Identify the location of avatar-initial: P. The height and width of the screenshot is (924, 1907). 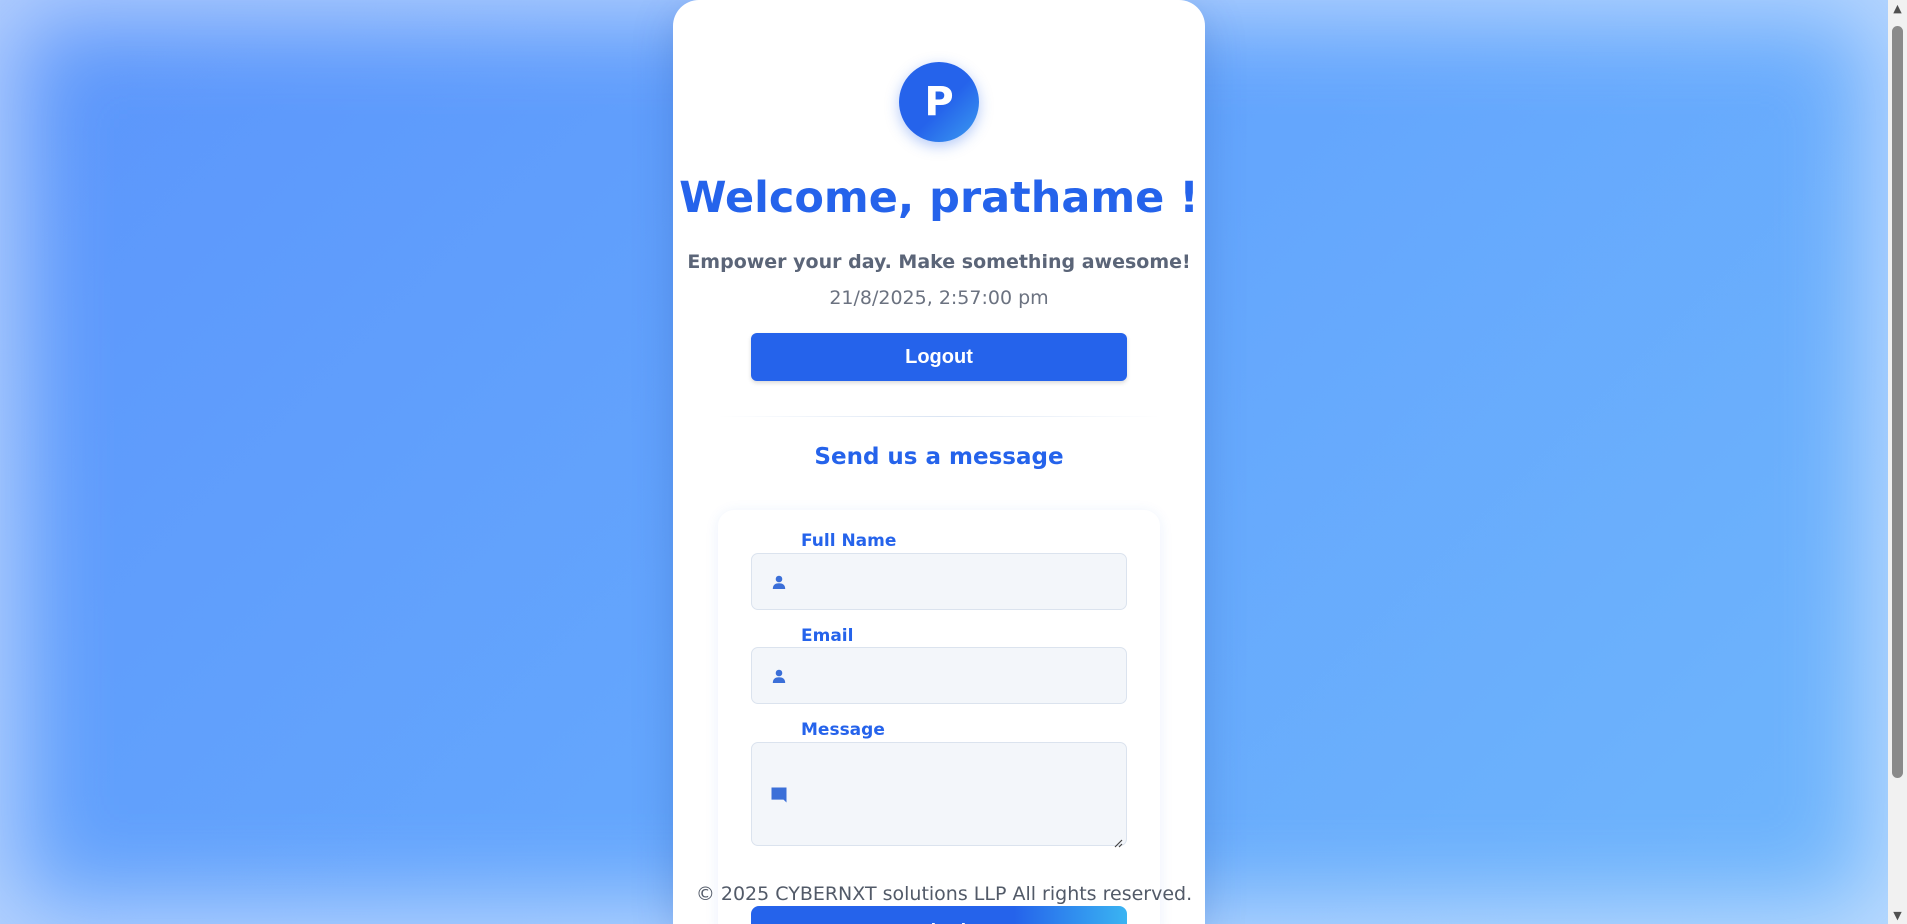
(939, 102).